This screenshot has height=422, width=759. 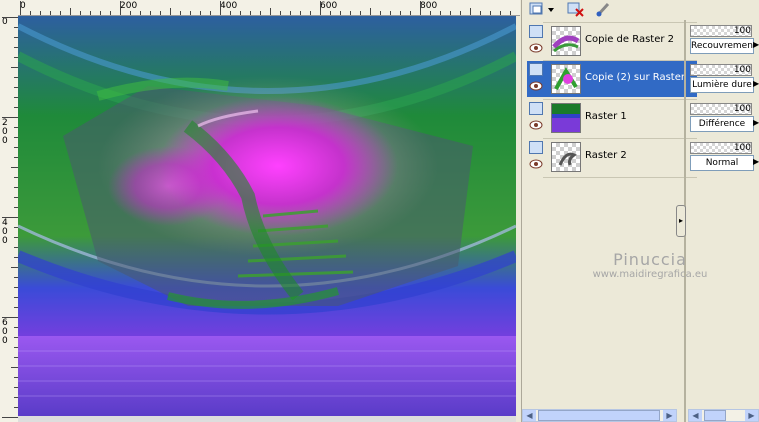 What do you see at coordinates (536, 31) in the screenshot?
I see `layer-group-icon` at bounding box center [536, 31].